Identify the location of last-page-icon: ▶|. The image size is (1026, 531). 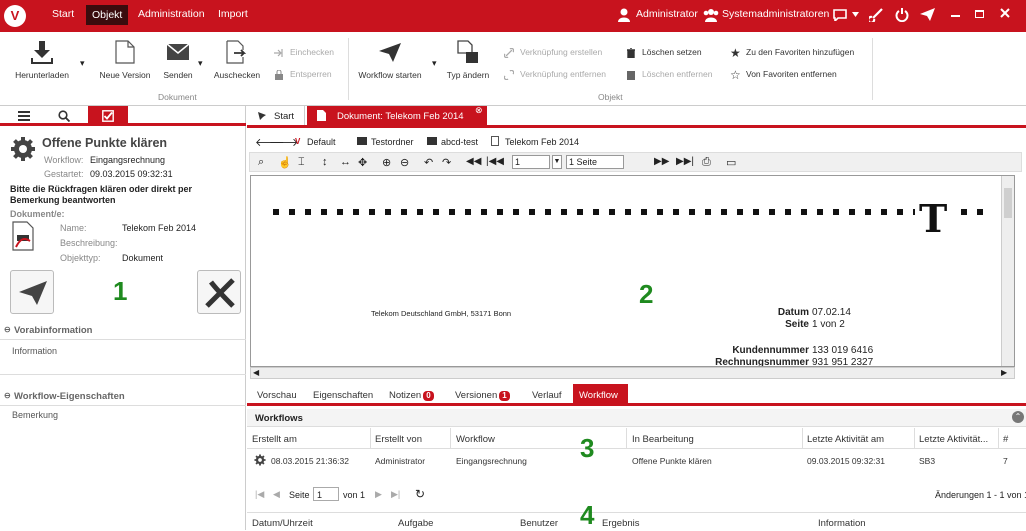
(395, 494).